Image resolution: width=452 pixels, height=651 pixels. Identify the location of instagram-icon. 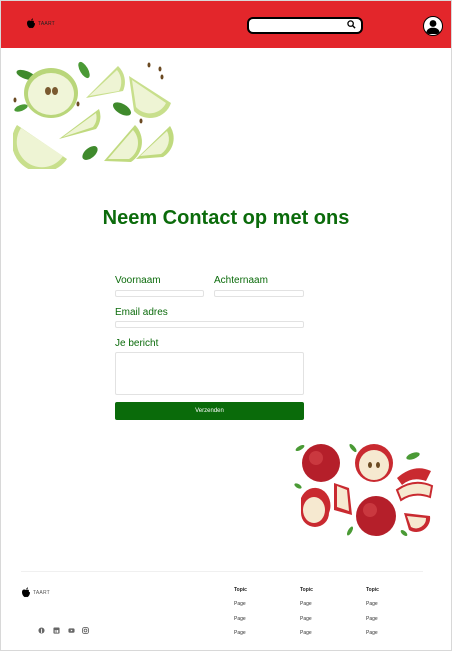
(85, 630).